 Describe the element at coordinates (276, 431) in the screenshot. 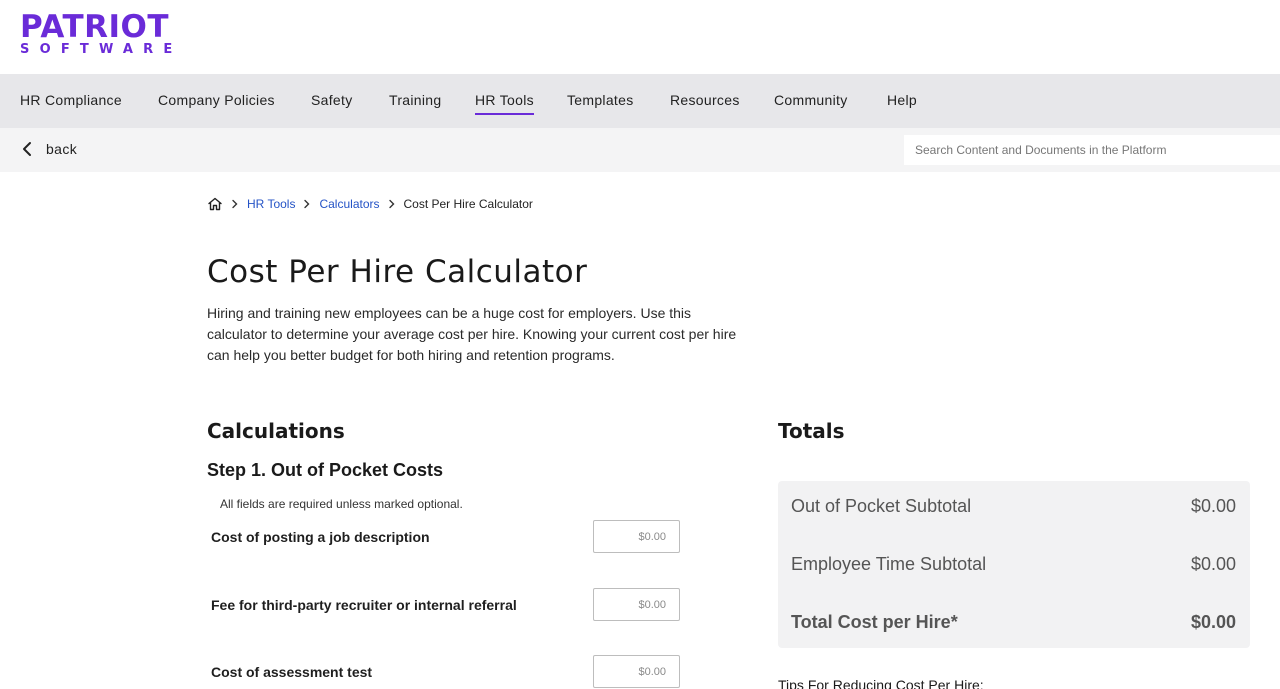

I see `calculations-heading: Calculations` at that location.